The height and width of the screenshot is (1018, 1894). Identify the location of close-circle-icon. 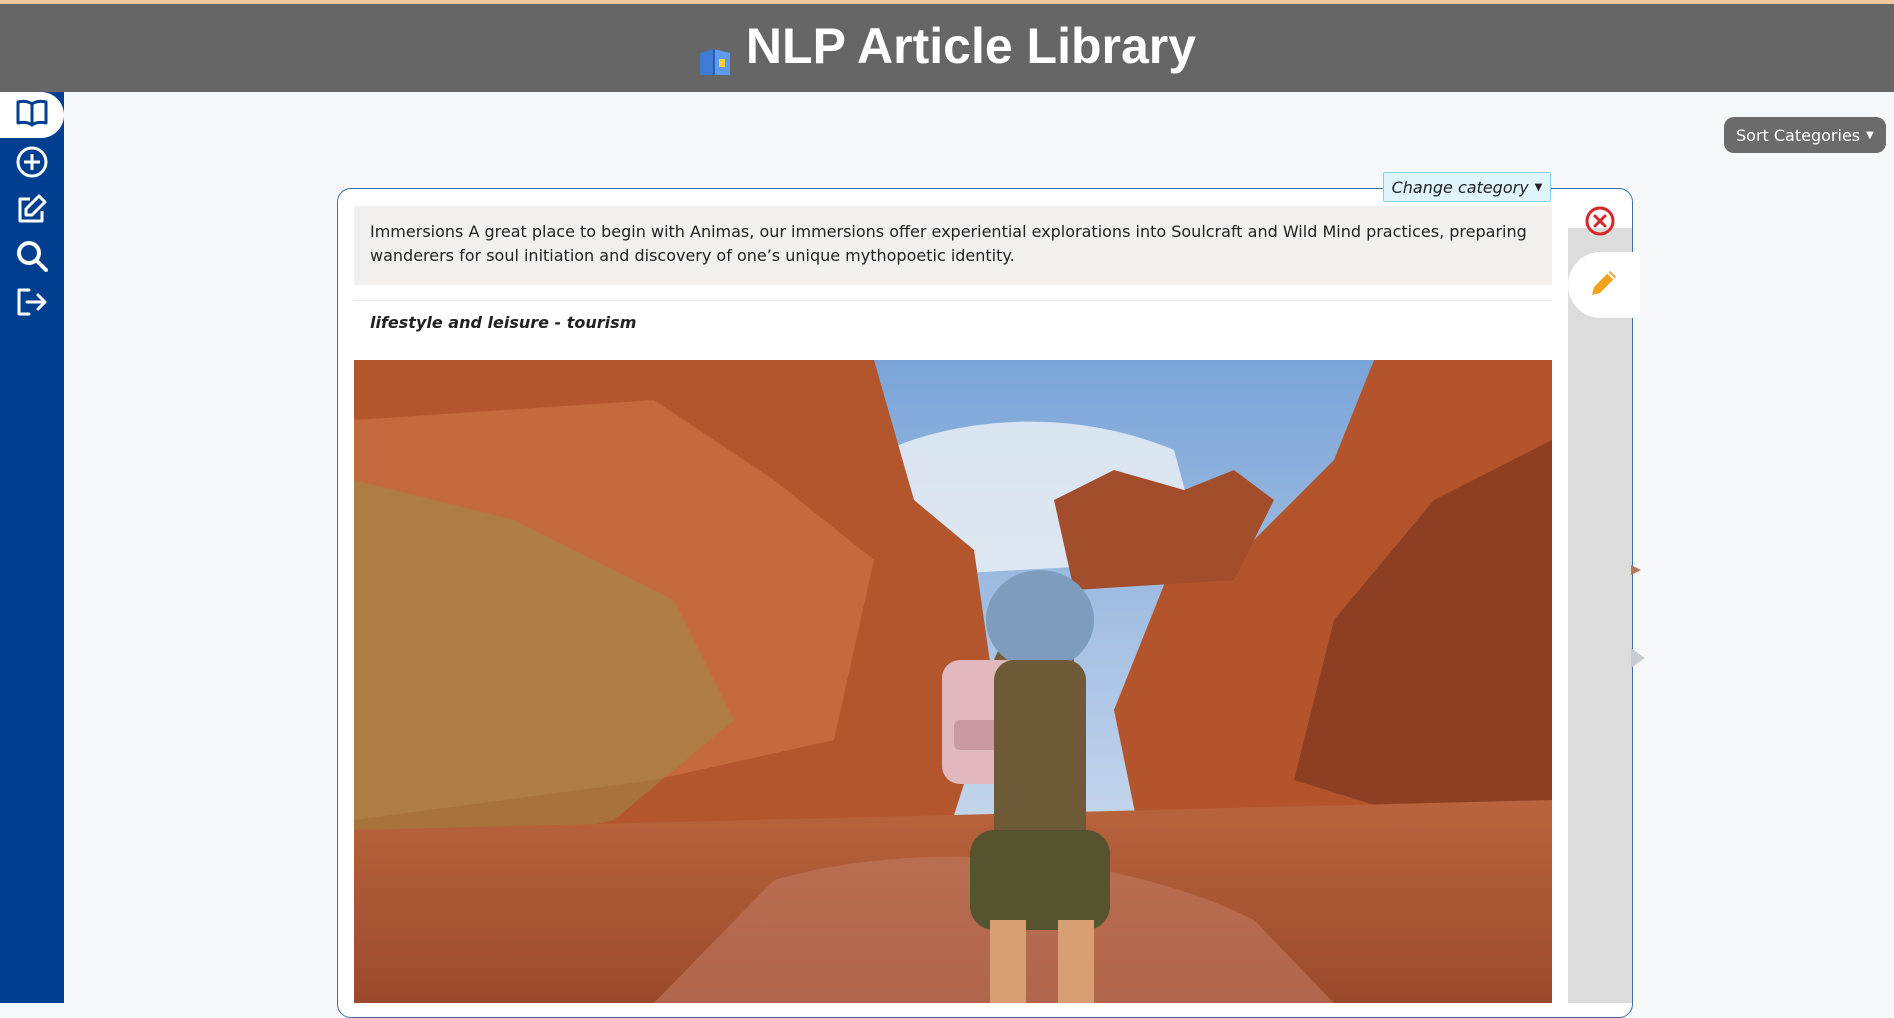
(1600, 223).